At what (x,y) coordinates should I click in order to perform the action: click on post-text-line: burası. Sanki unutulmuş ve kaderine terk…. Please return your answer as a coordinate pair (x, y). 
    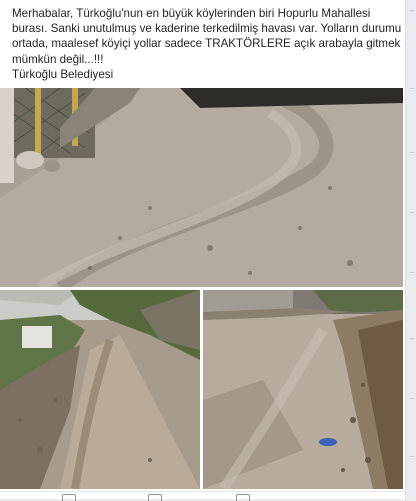
    Looking at the image, I should click on (207, 29).